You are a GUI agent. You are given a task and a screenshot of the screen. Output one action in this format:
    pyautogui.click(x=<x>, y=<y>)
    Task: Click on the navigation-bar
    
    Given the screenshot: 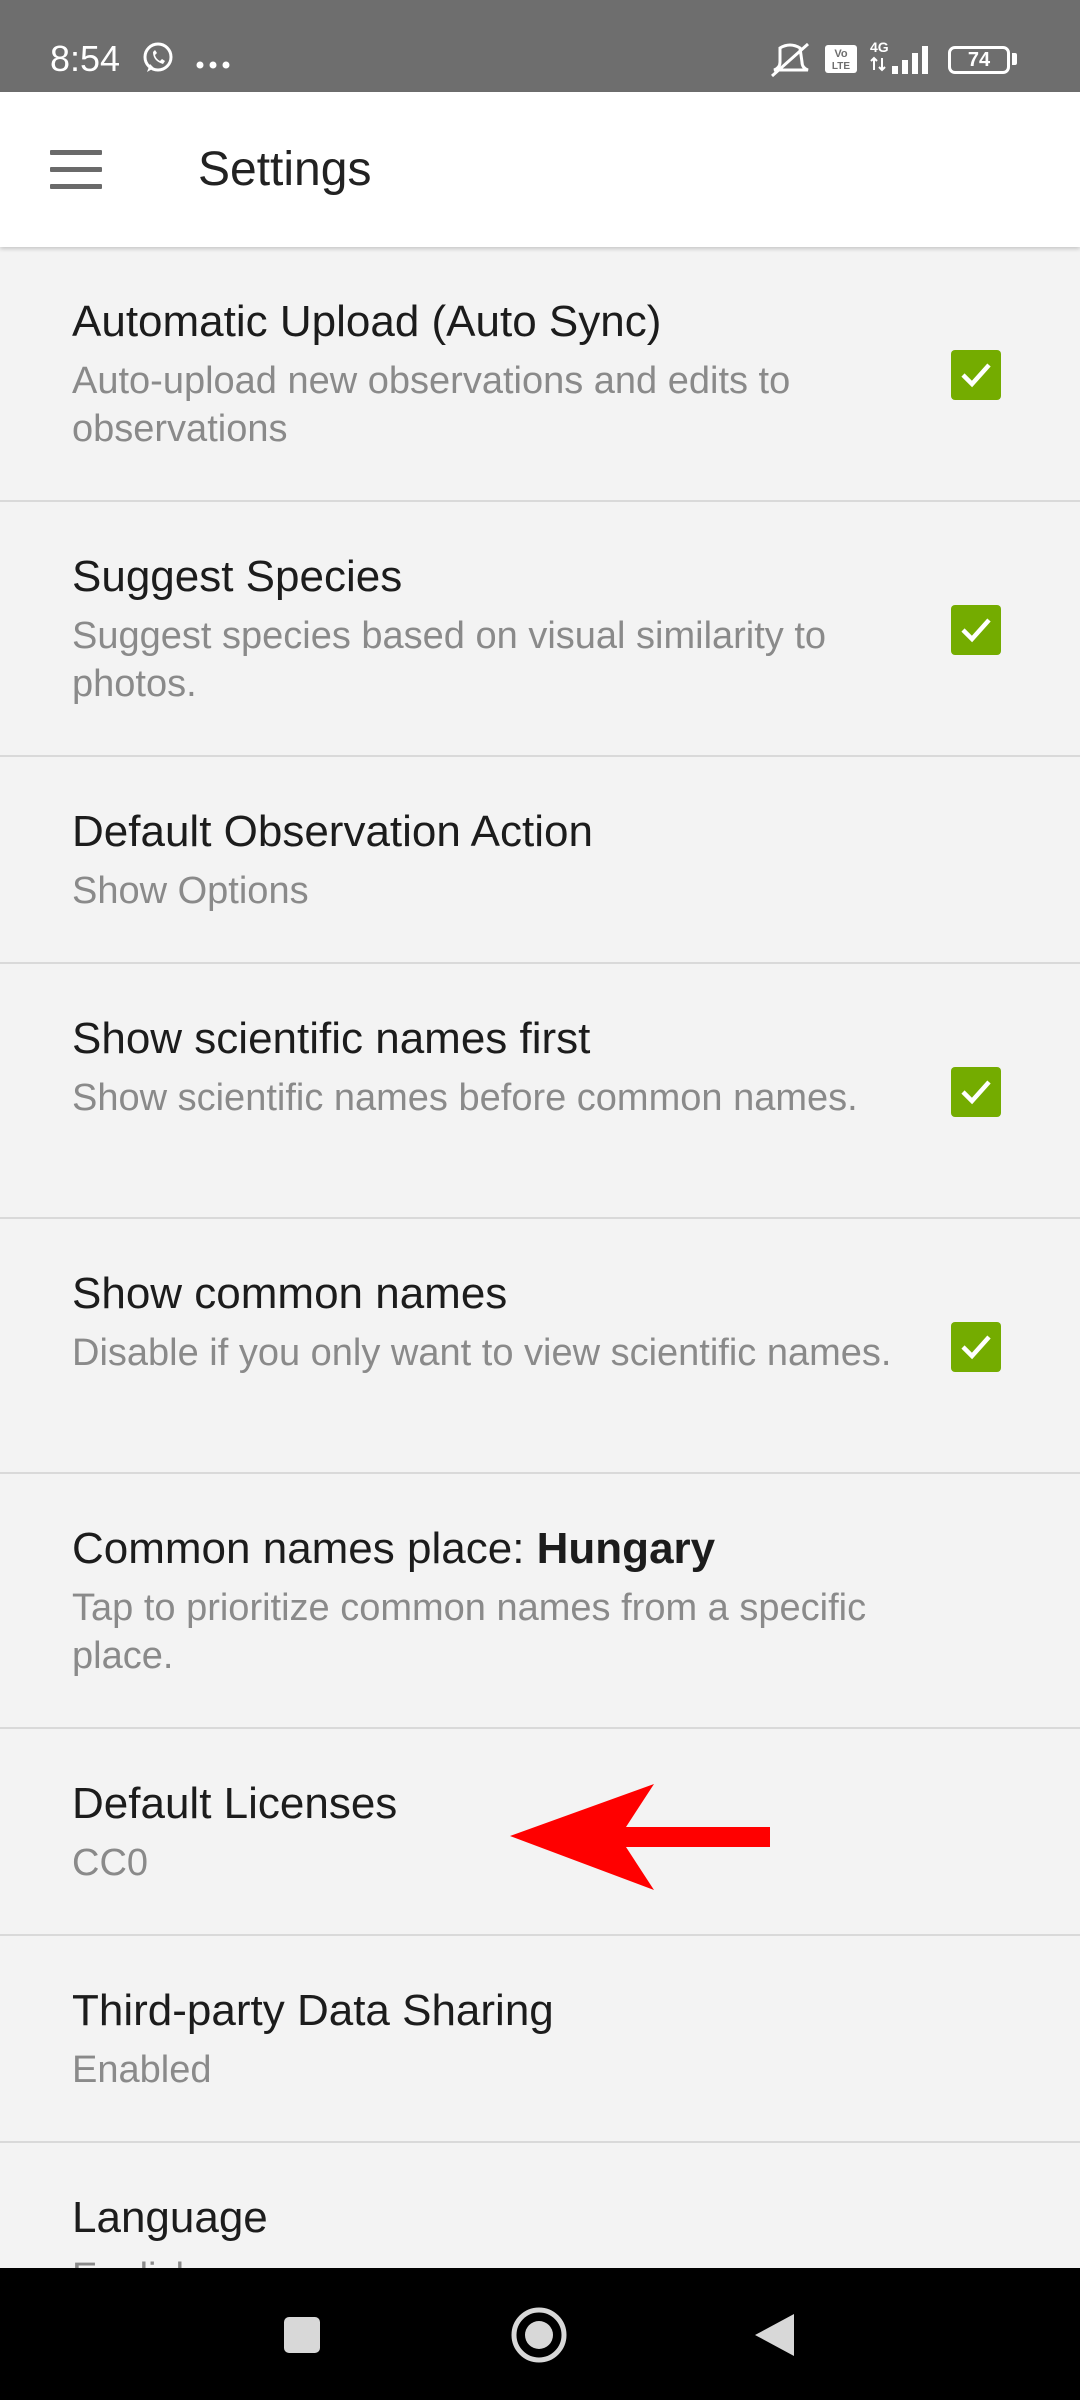 What is the action you would take?
    pyautogui.click(x=540, y=2334)
    